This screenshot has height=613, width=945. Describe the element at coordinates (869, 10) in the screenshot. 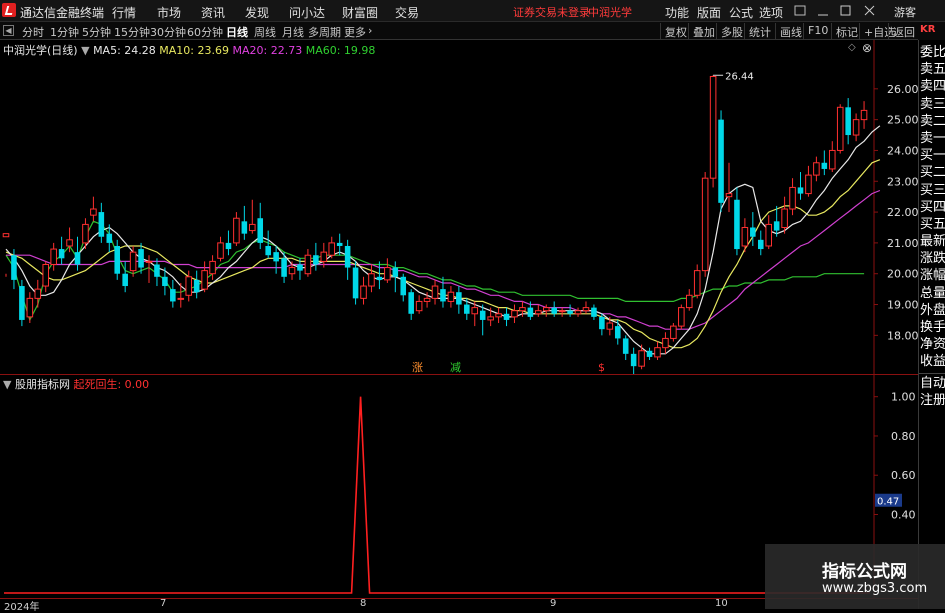

I see `close-icon` at that location.